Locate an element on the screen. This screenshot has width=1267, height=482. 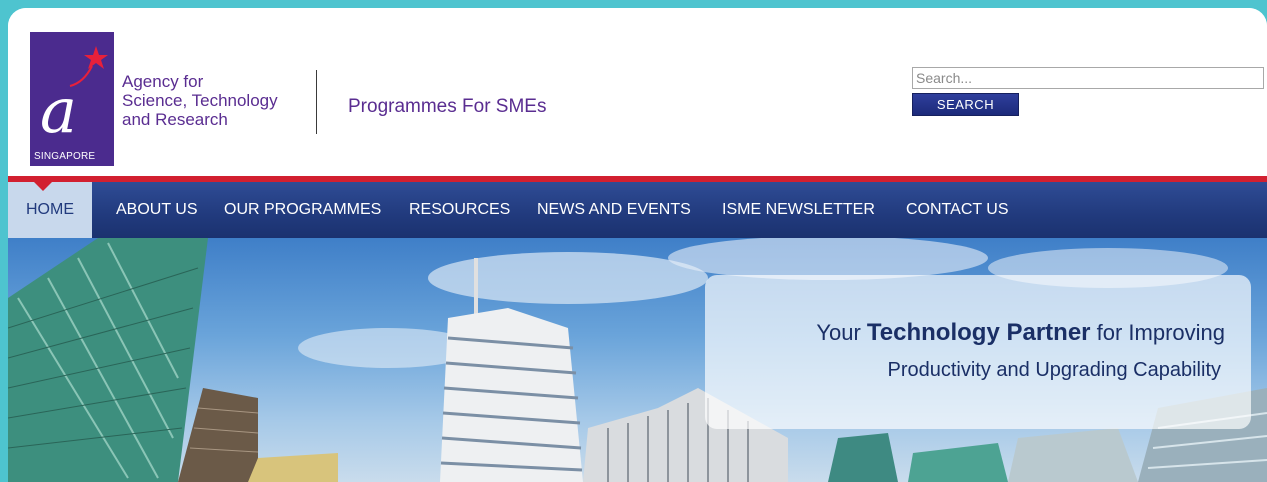
header-divider is located at coordinates (316, 102).